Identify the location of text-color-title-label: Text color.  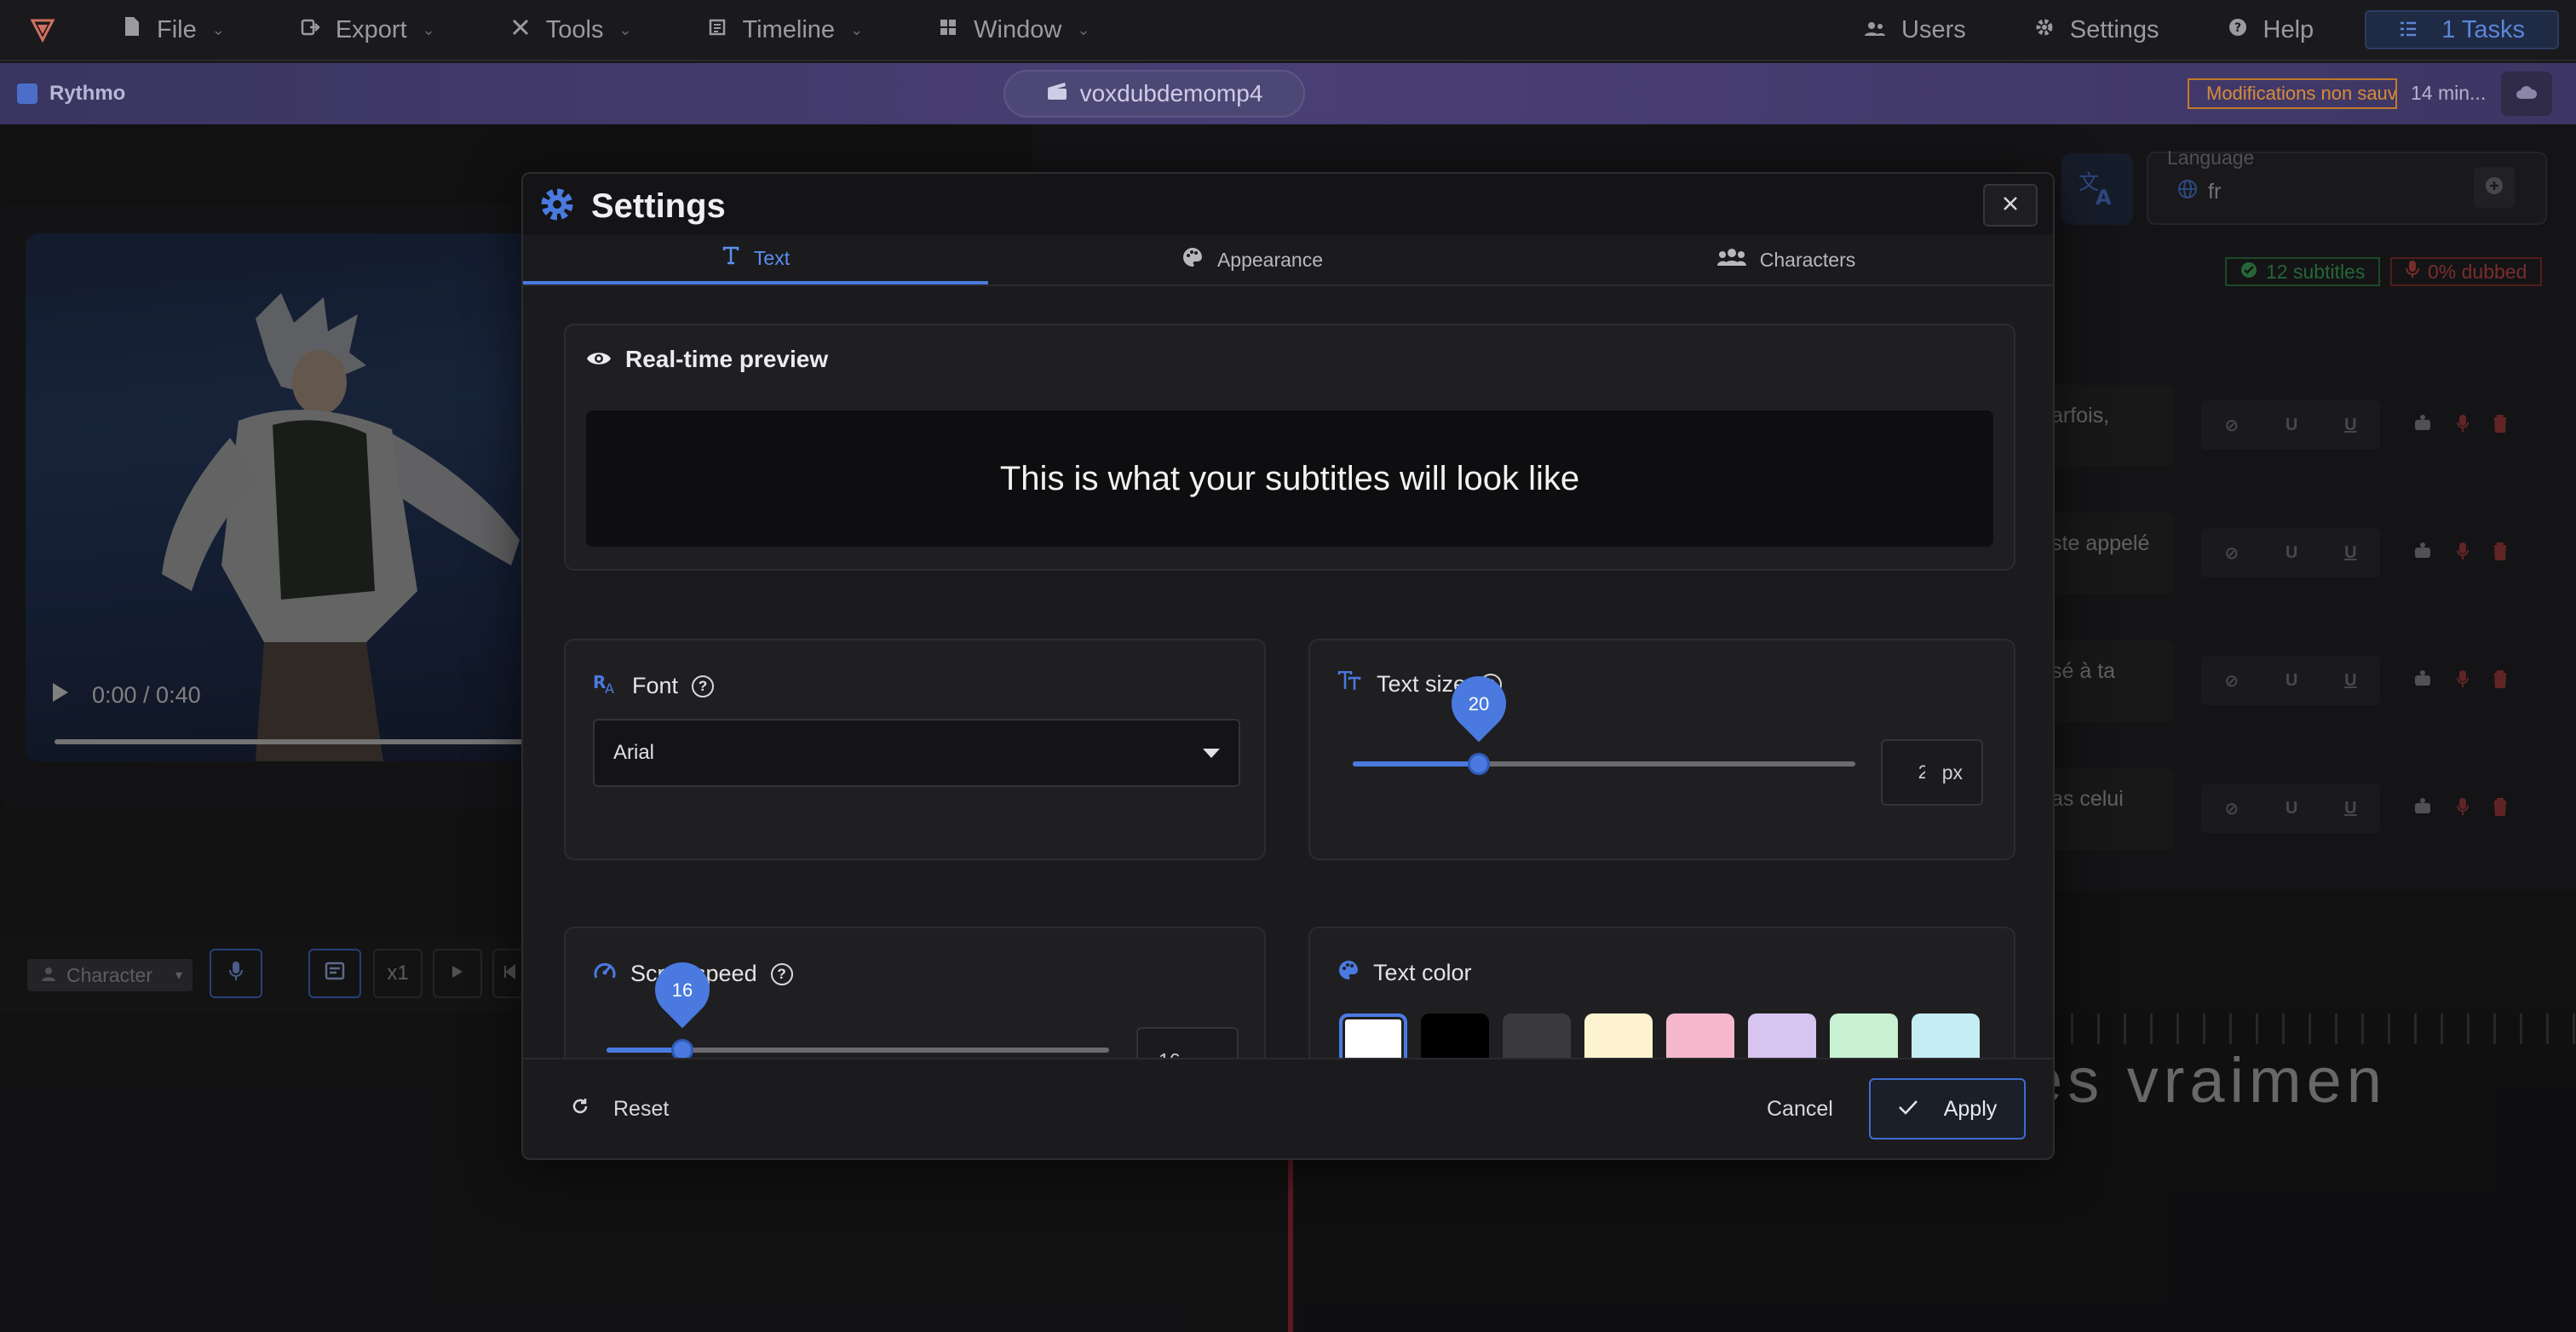
(1423, 973).